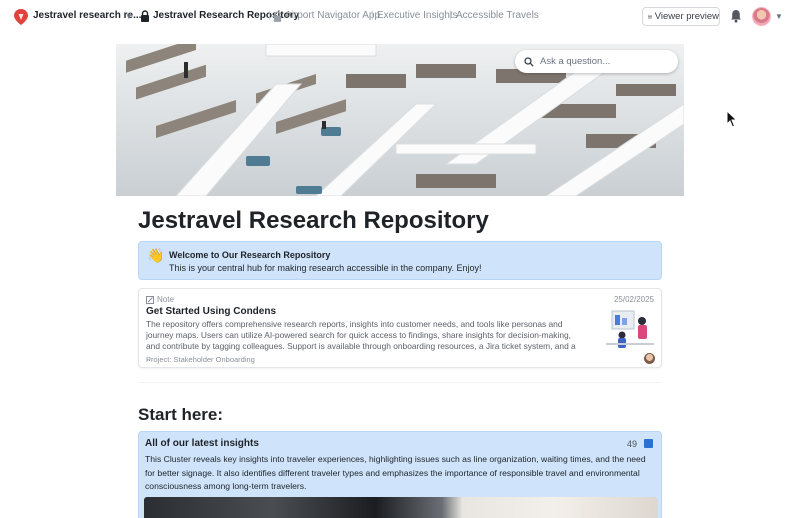 The width and height of the screenshot is (800, 518). Describe the element at coordinates (686, 16) in the screenshot. I see `viewer-preview-label: Viewer preview` at that location.